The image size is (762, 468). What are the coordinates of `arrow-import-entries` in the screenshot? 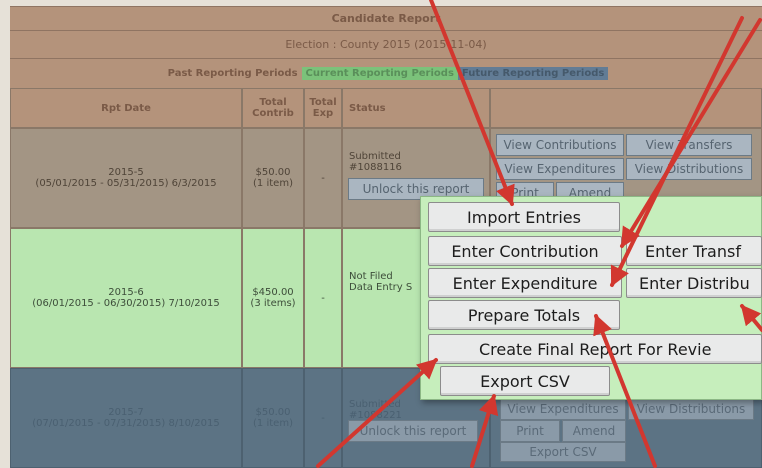 It's located at (472, 103).